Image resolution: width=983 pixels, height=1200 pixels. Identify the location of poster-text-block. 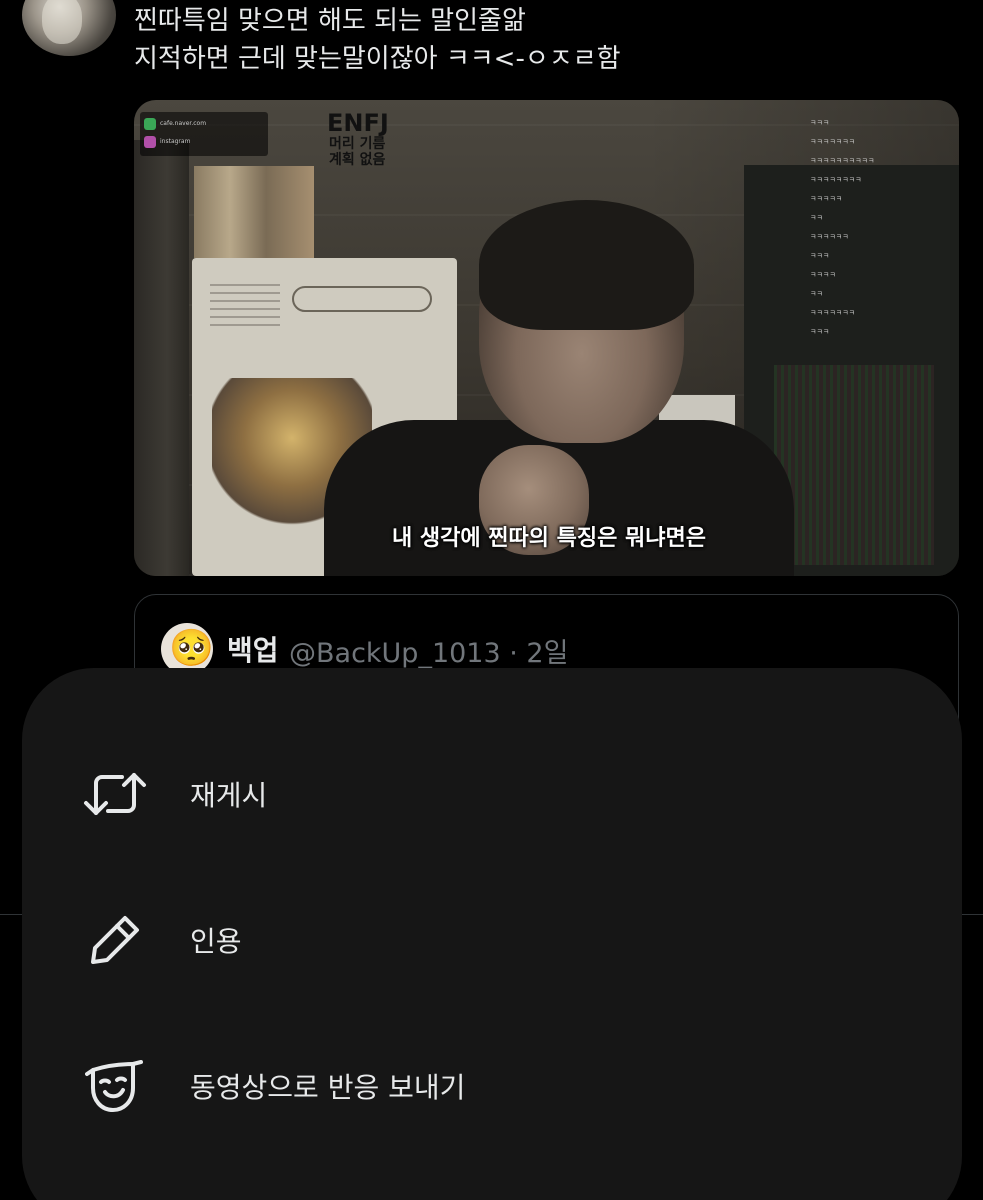
(245, 304).